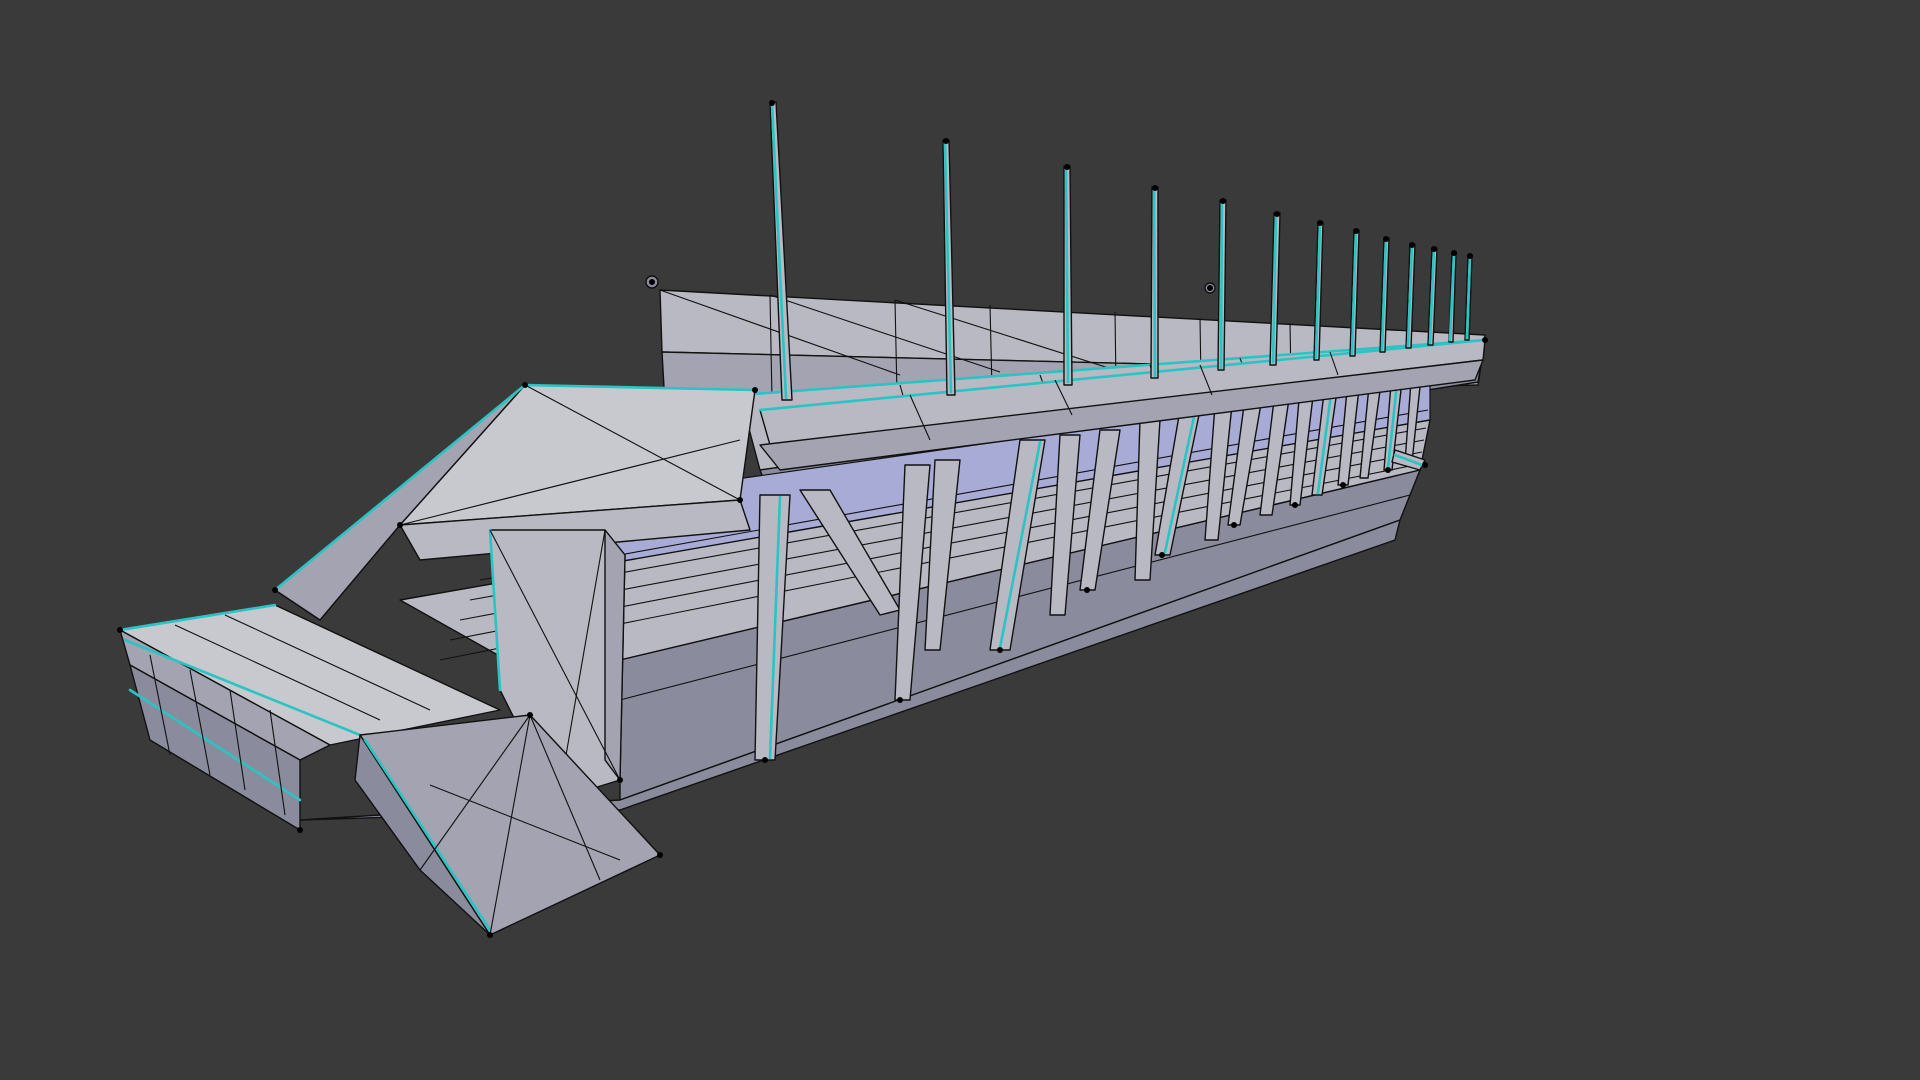 The image size is (1920, 1080). What do you see at coordinates (930, 284) in the screenshot?
I see `roof-fittings` at bounding box center [930, 284].